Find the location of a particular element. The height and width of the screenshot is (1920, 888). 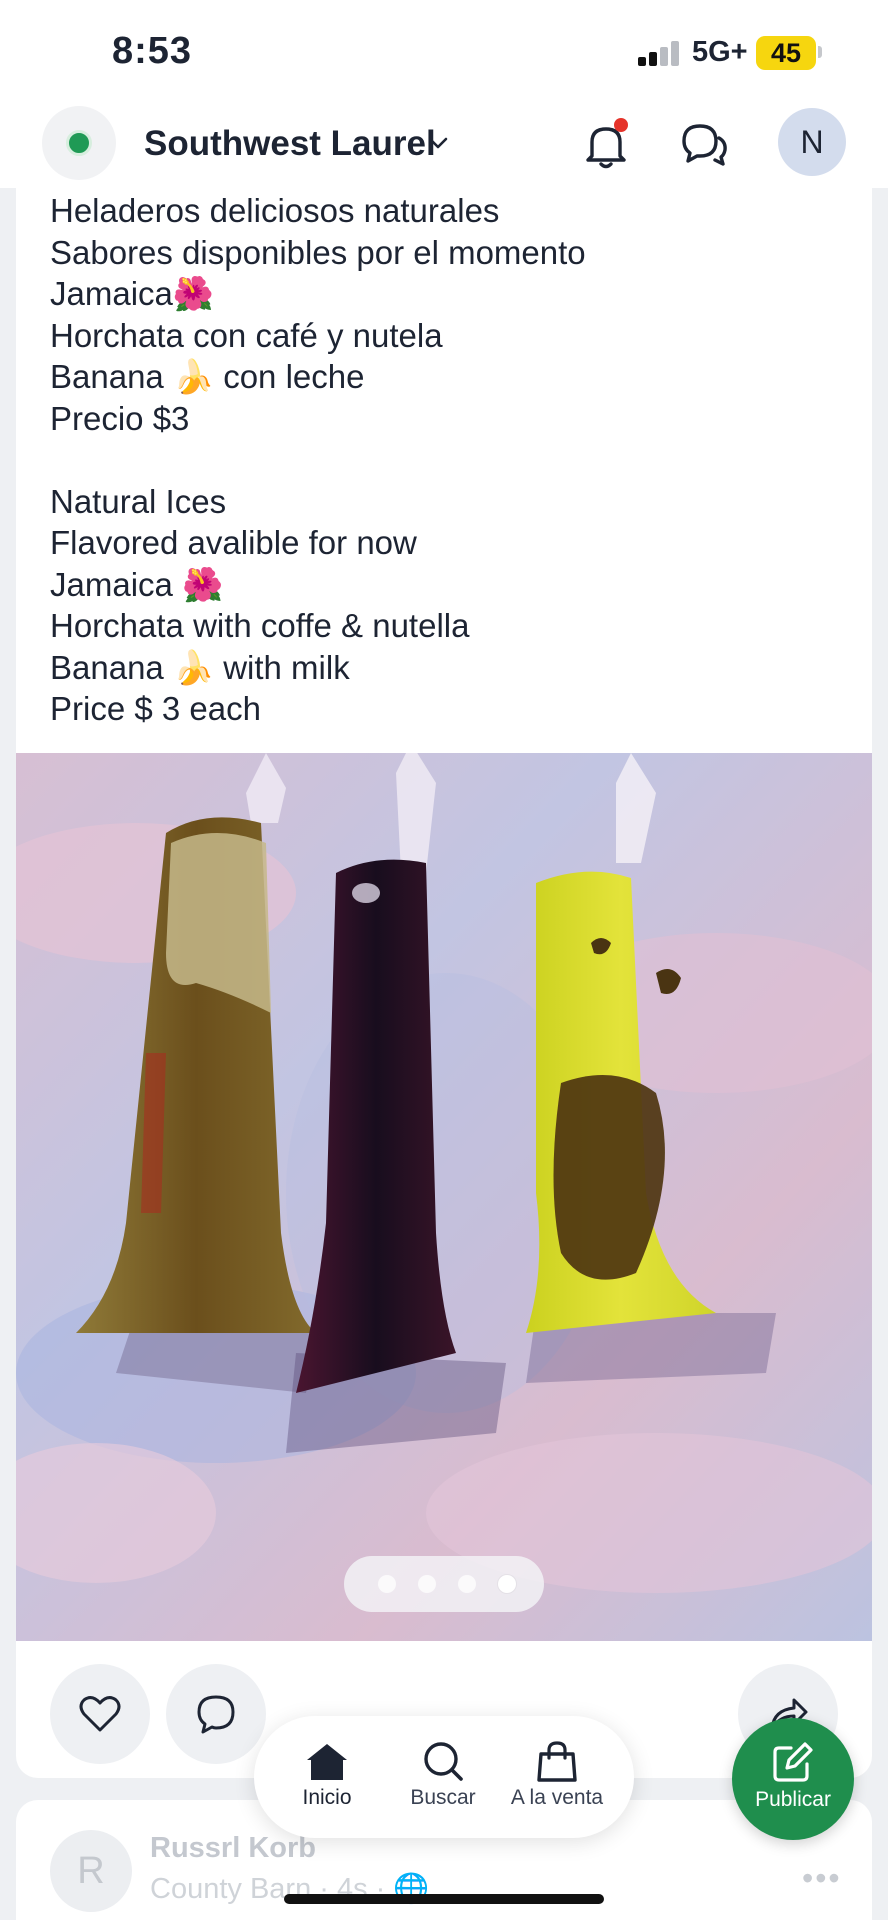

like-button is located at coordinates (100, 1714).